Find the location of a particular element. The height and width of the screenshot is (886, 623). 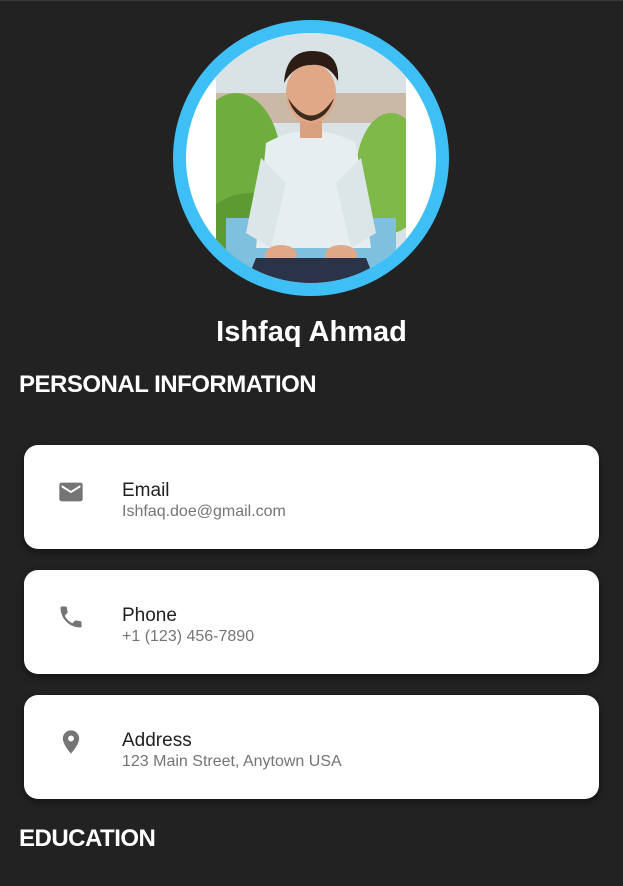

section-title-personal-information: PERSONAL INFORMATION is located at coordinates (168, 384).